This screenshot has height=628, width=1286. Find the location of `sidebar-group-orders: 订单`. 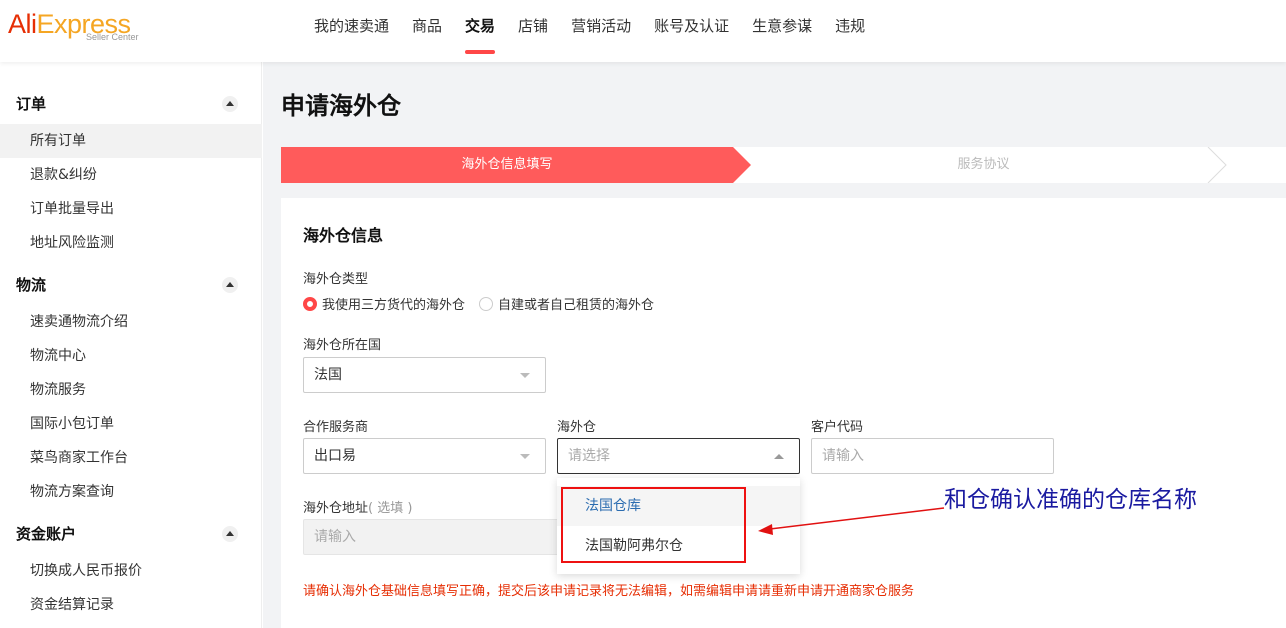

sidebar-group-orders: 订单 is located at coordinates (131, 103).